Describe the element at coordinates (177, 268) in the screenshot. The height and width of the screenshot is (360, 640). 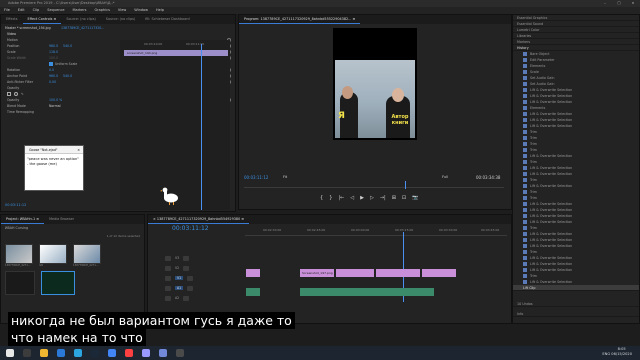
I see `track-label: V2` at that location.